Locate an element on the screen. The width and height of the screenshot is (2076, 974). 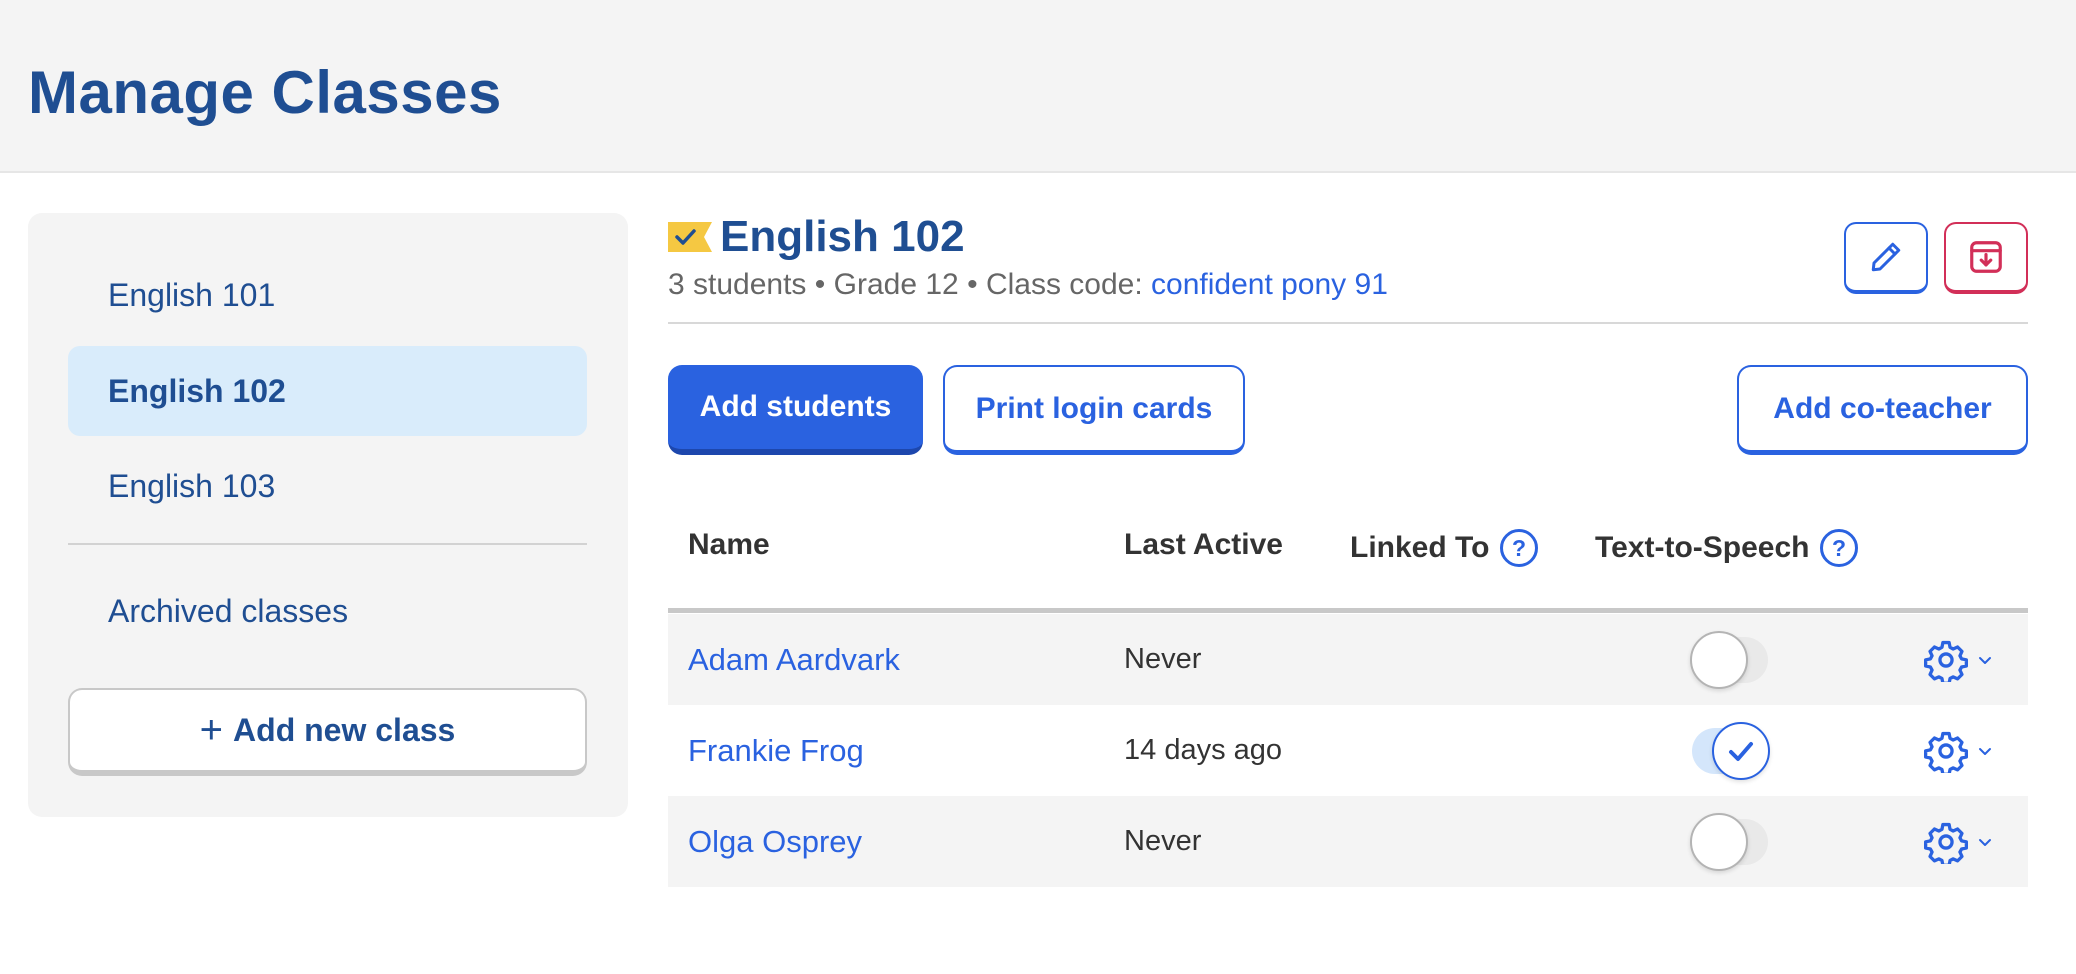
check-icon is located at coordinates (1741, 751).